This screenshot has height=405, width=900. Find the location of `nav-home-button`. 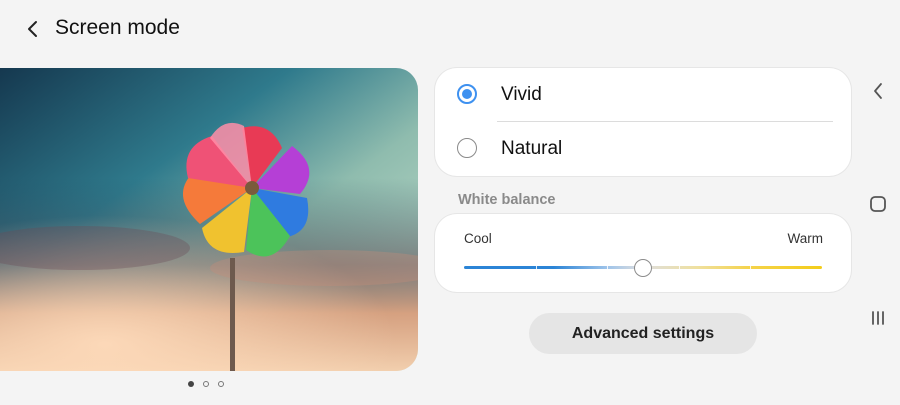

nav-home-button is located at coordinates (878, 204).